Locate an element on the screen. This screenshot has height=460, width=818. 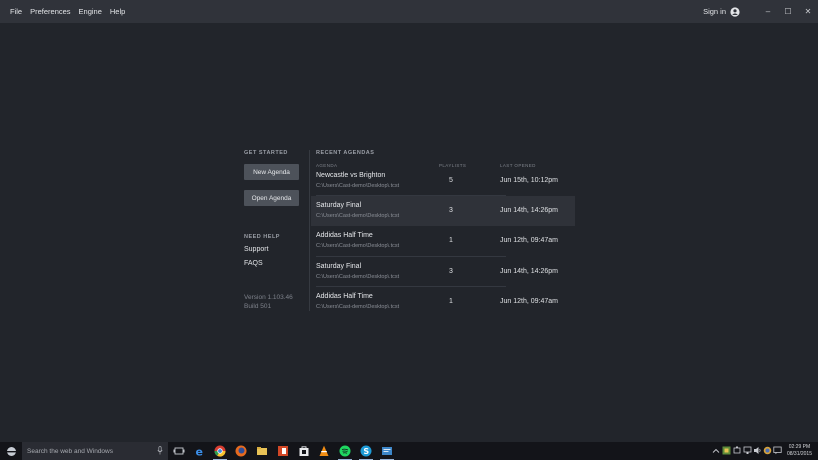
close-button: ✕ is located at coordinates (808, 11).